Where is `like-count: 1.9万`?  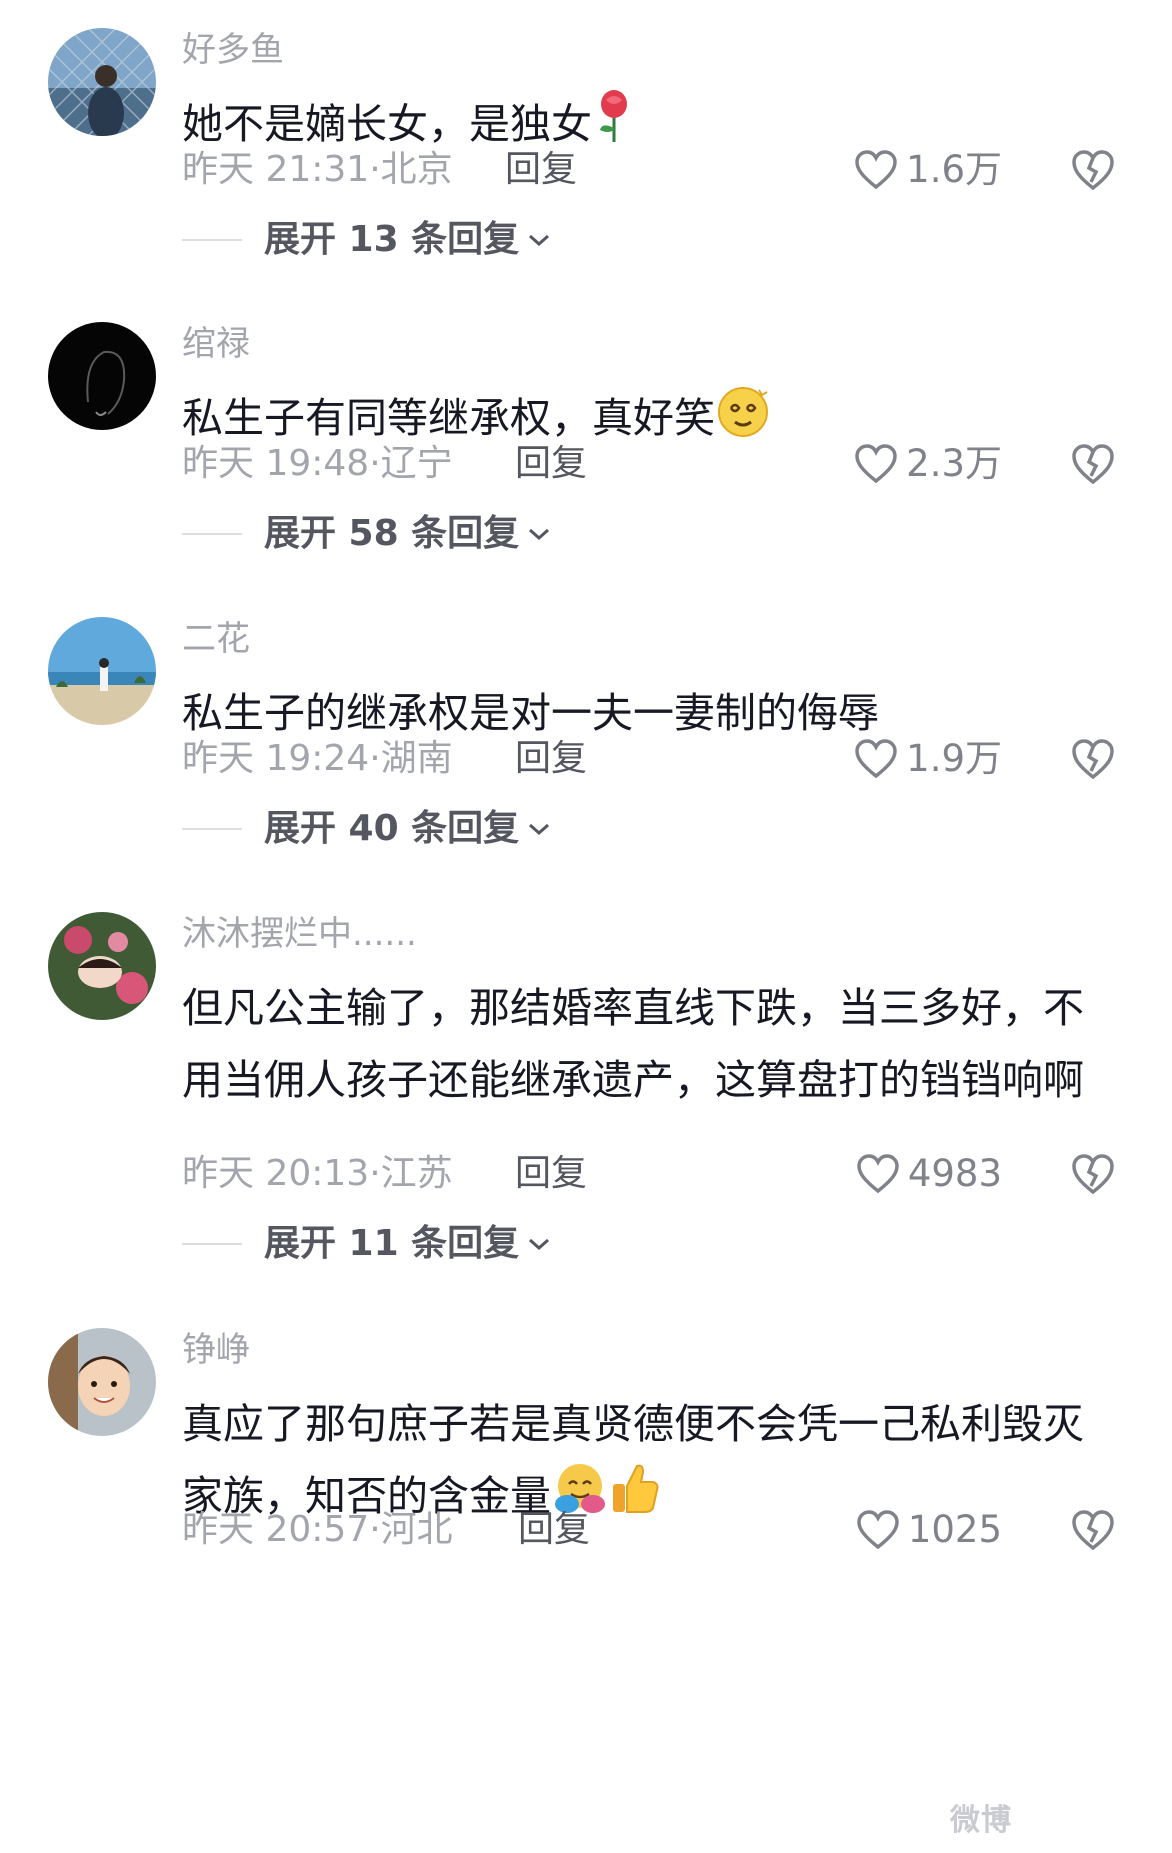
like-count: 1.9万 is located at coordinates (954, 758).